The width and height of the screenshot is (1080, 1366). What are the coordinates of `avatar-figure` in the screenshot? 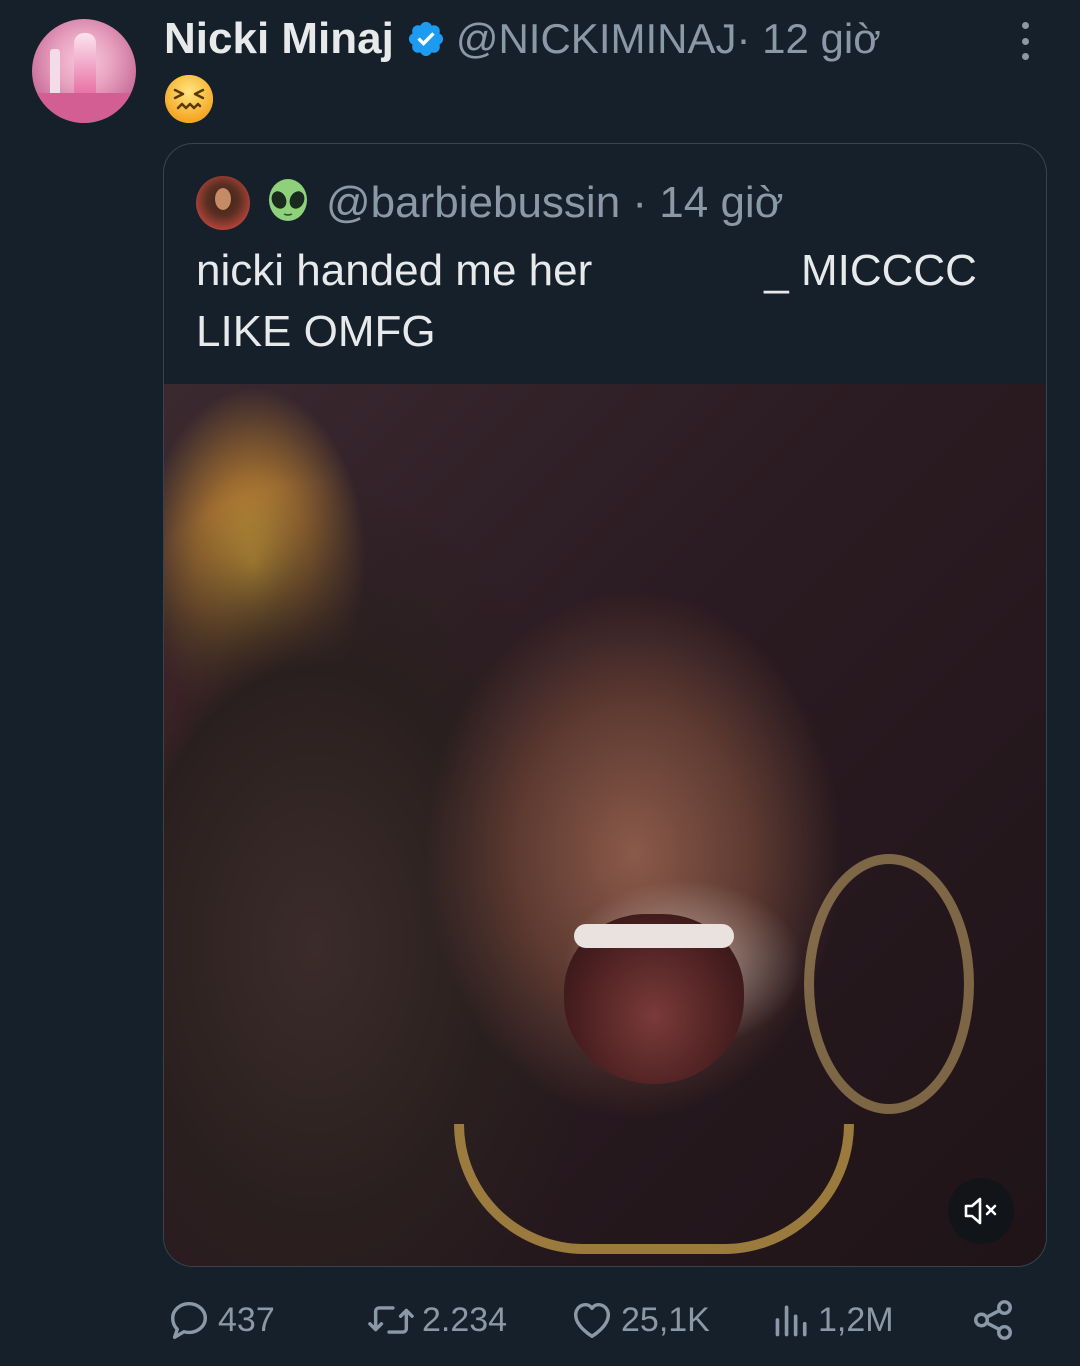 It's located at (85, 64).